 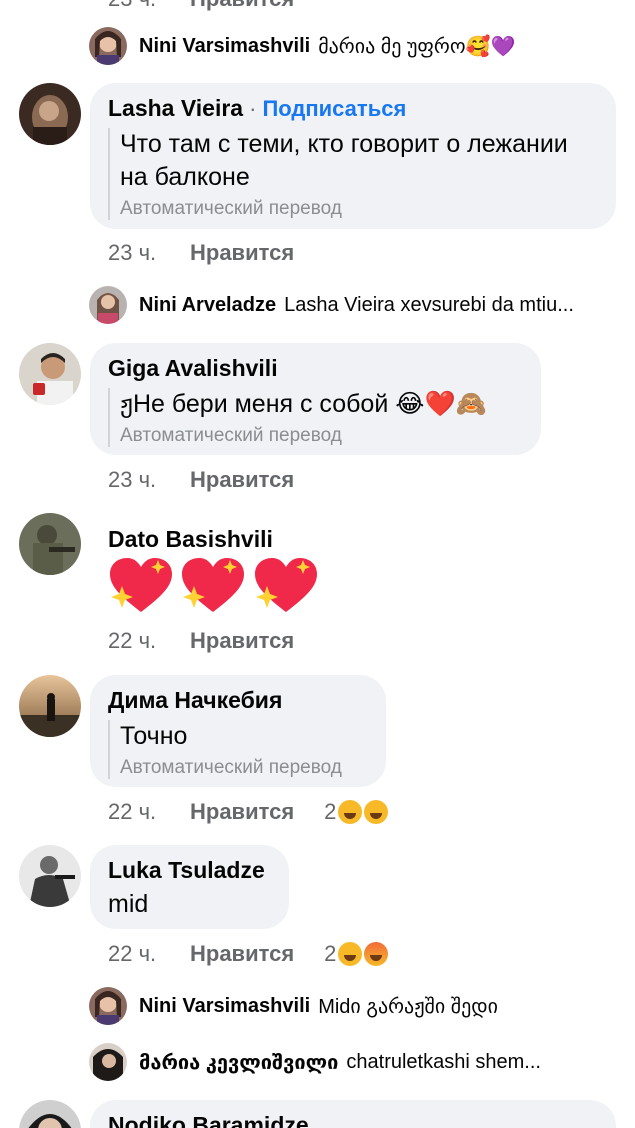 I want to click on comment-text-block: Точно Автоматический перевод, so click(x=238, y=749).